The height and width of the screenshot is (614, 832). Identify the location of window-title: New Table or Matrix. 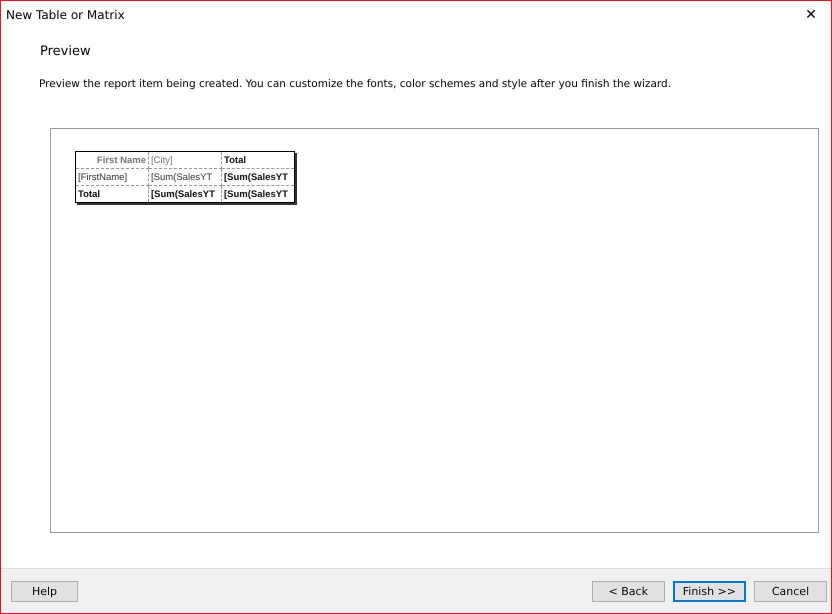
(65, 15).